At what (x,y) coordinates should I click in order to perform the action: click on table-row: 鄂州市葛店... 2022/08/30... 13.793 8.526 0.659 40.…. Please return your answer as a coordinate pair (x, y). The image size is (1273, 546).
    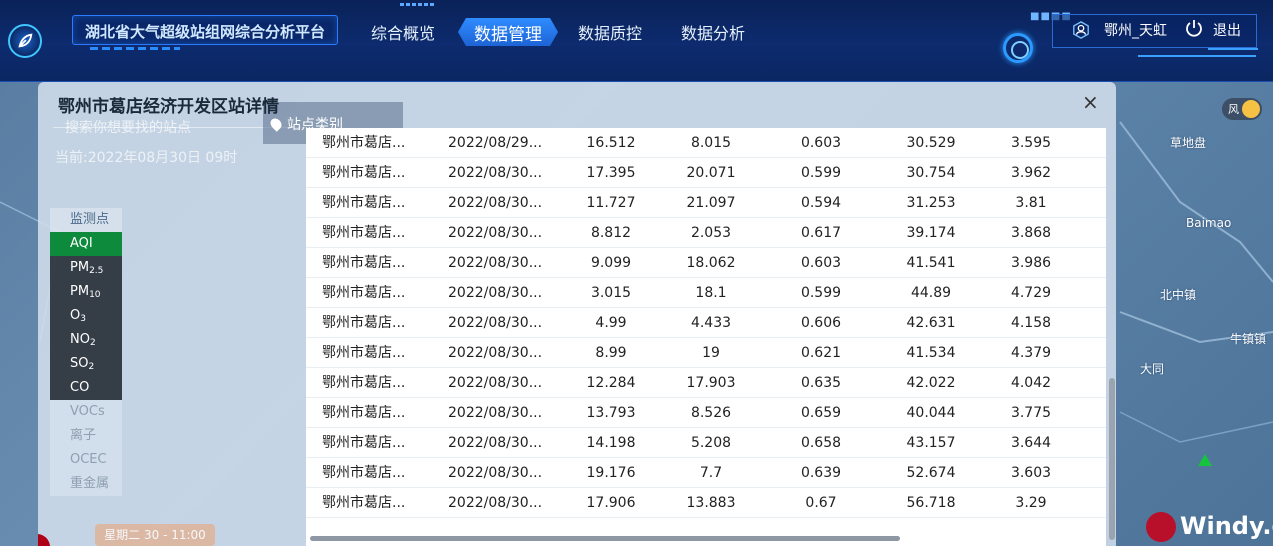
    Looking at the image, I should click on (706, 413).